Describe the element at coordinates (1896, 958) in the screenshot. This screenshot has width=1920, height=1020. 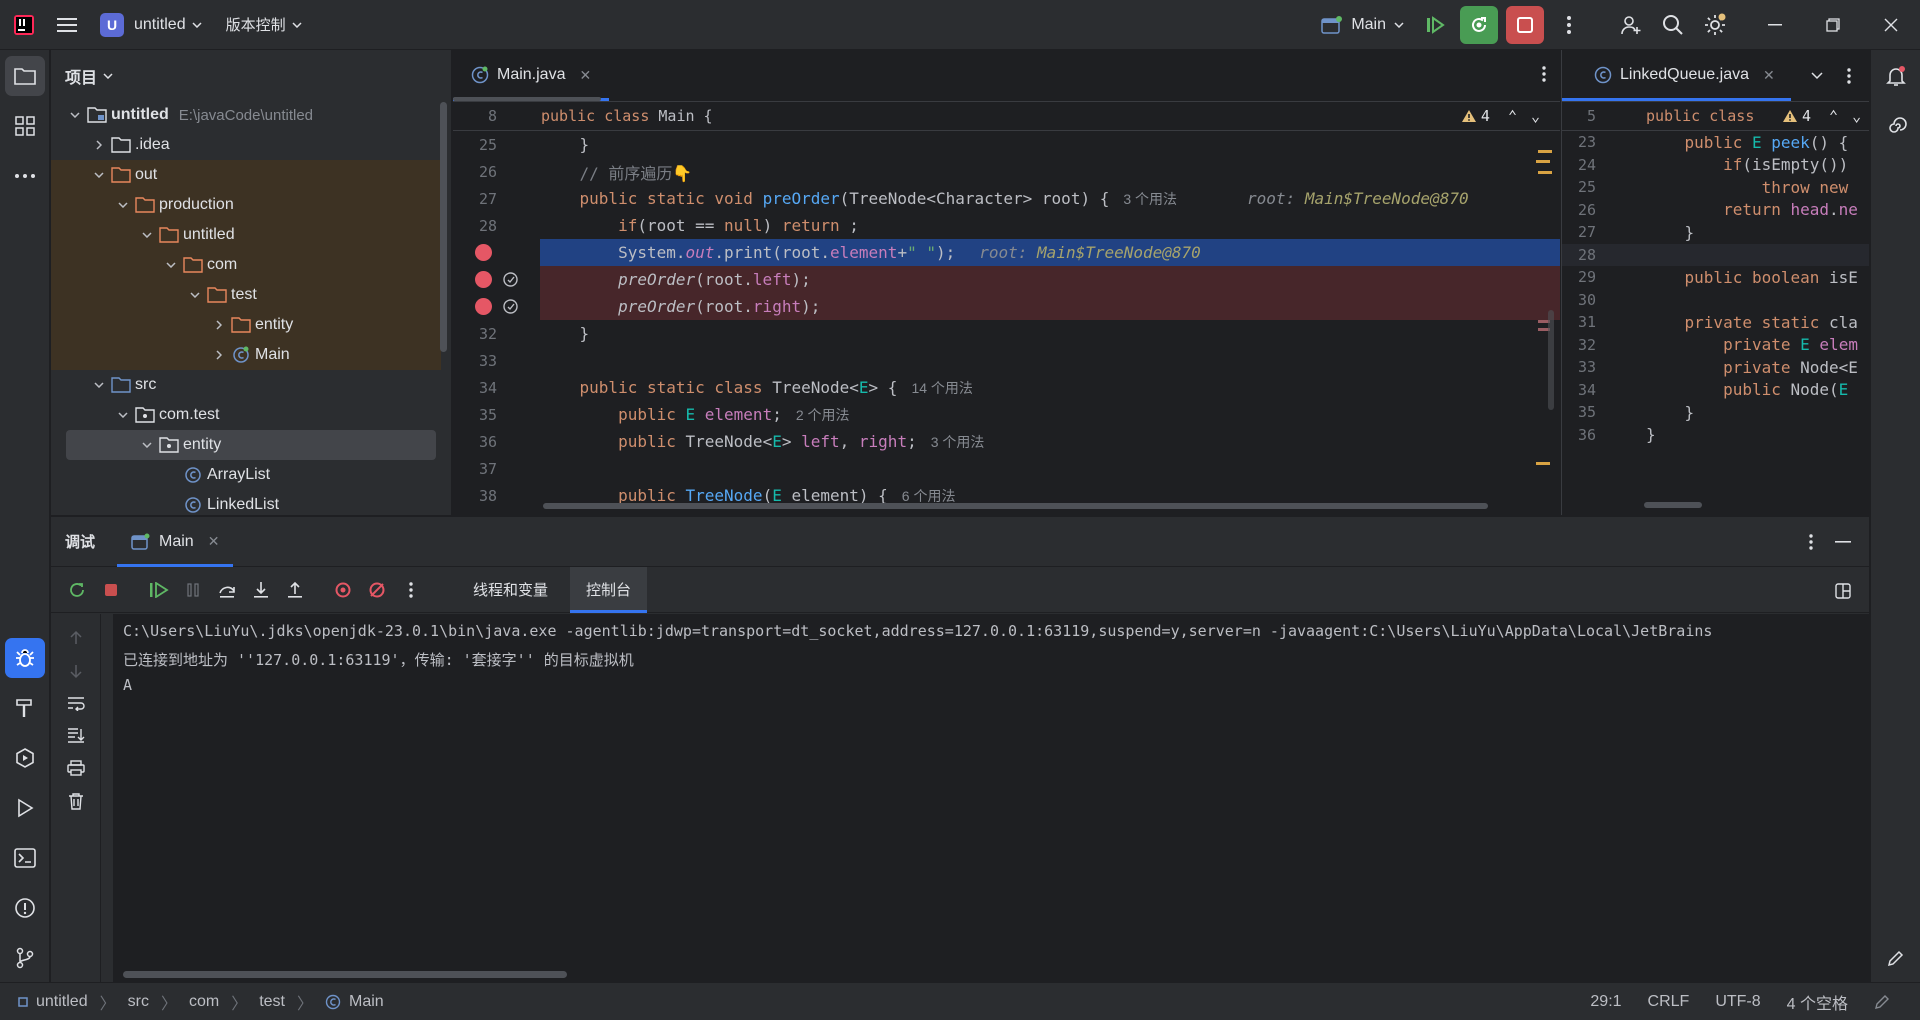
I see `edit-button` at that location.